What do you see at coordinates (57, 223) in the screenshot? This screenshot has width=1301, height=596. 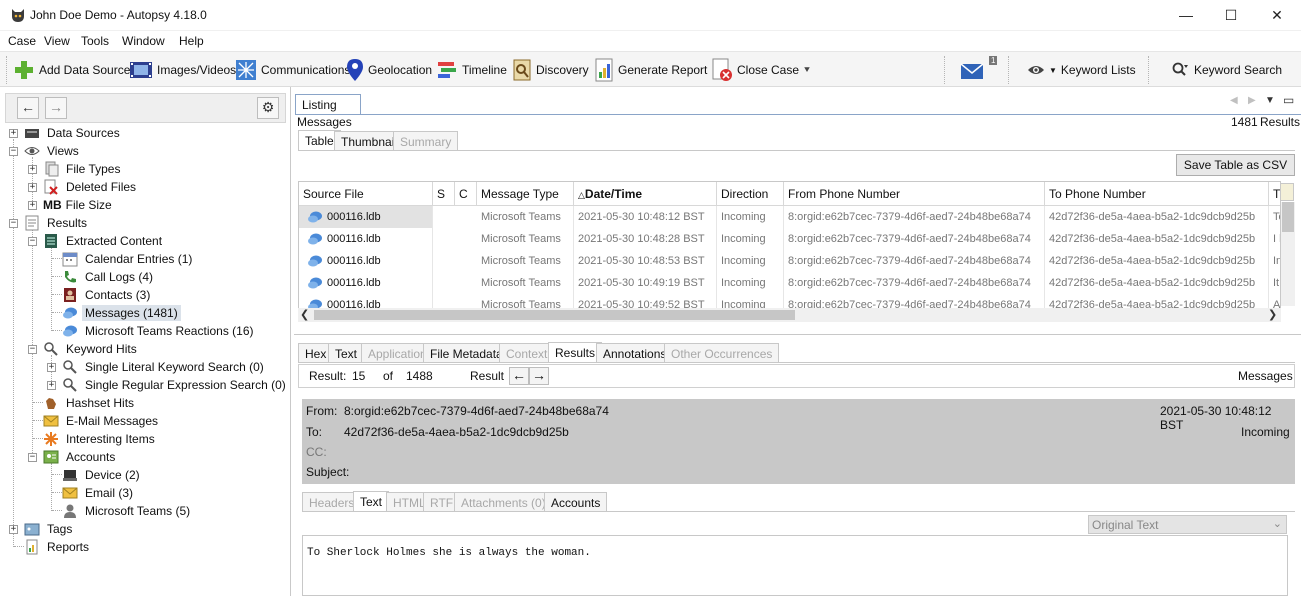 I see `tree-item-results: Results` at bounding box center [57, 223].